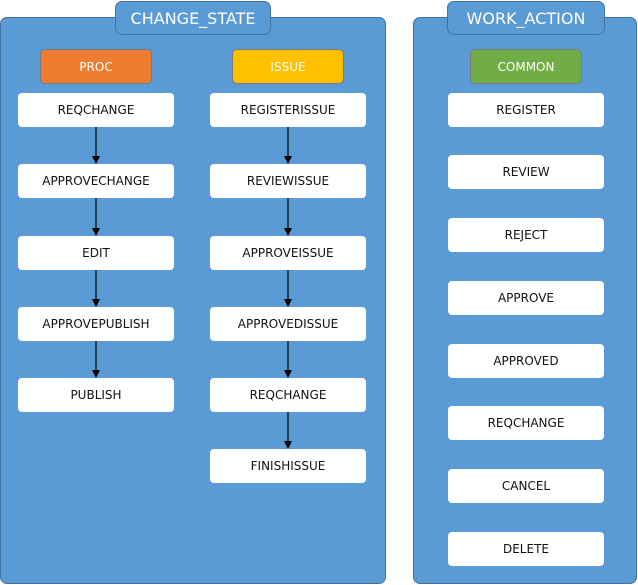 The width and height of the screenshot is (638, 585). I want to click on issue-category: ISSUE, so click(288, 66).